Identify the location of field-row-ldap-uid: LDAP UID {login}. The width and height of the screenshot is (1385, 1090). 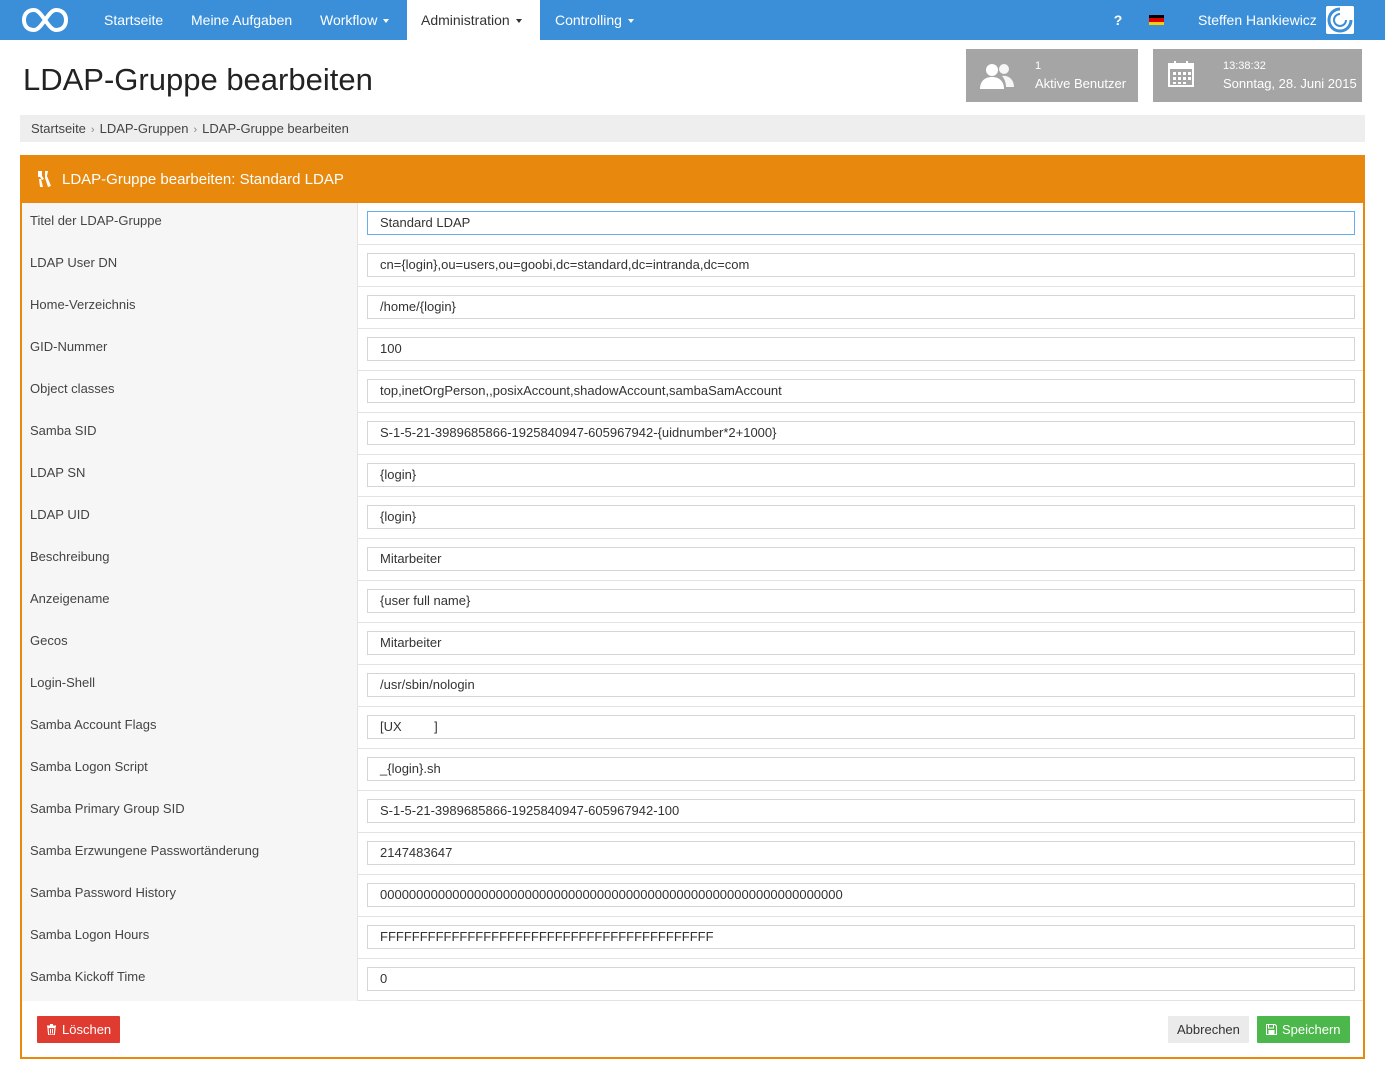
(692, 518).